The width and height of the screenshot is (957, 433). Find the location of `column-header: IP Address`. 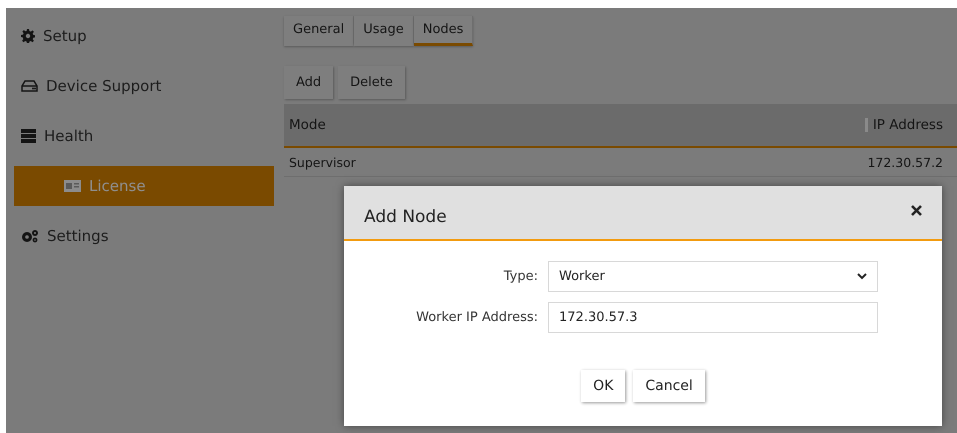

column-header: IP Address is located at coordinates (907, 125).